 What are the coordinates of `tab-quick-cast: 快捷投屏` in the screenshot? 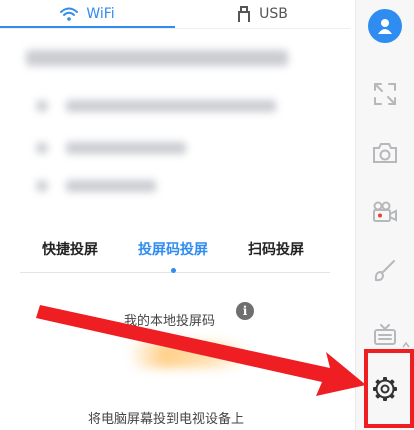 It's located at (70, 249).